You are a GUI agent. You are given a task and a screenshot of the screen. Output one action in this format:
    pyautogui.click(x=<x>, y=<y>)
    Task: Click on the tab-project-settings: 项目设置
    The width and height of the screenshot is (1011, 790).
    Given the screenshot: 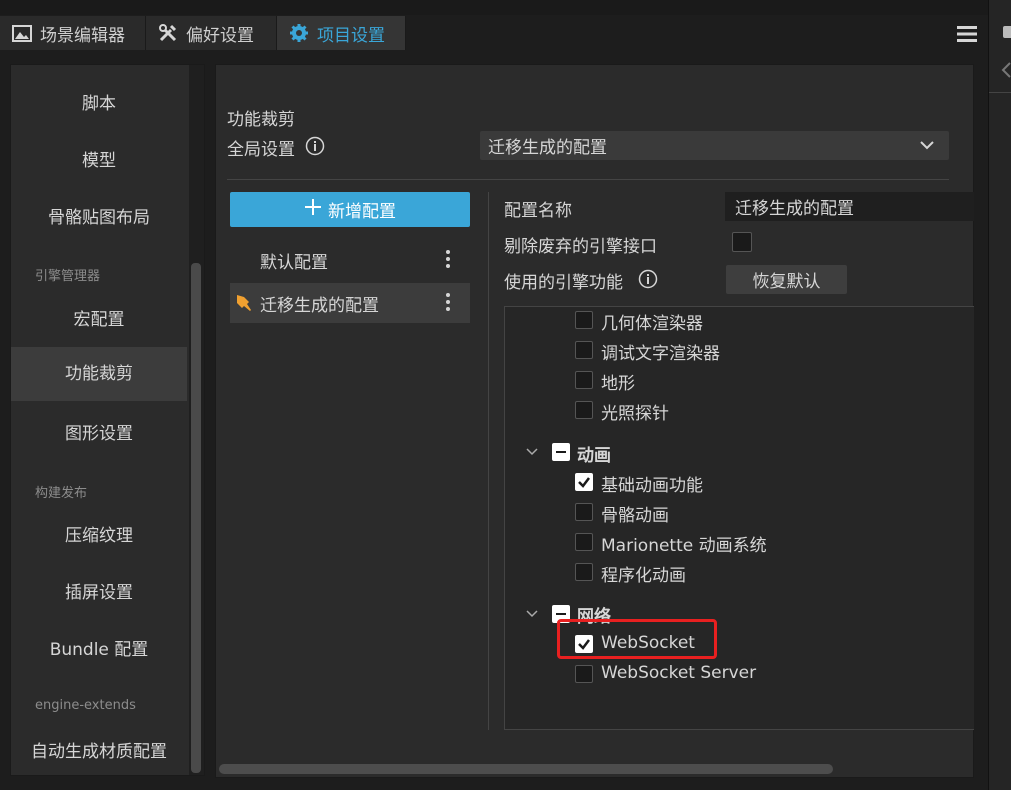 What is the action you would take?
    pyautogui.click(x=341, y=33)
    